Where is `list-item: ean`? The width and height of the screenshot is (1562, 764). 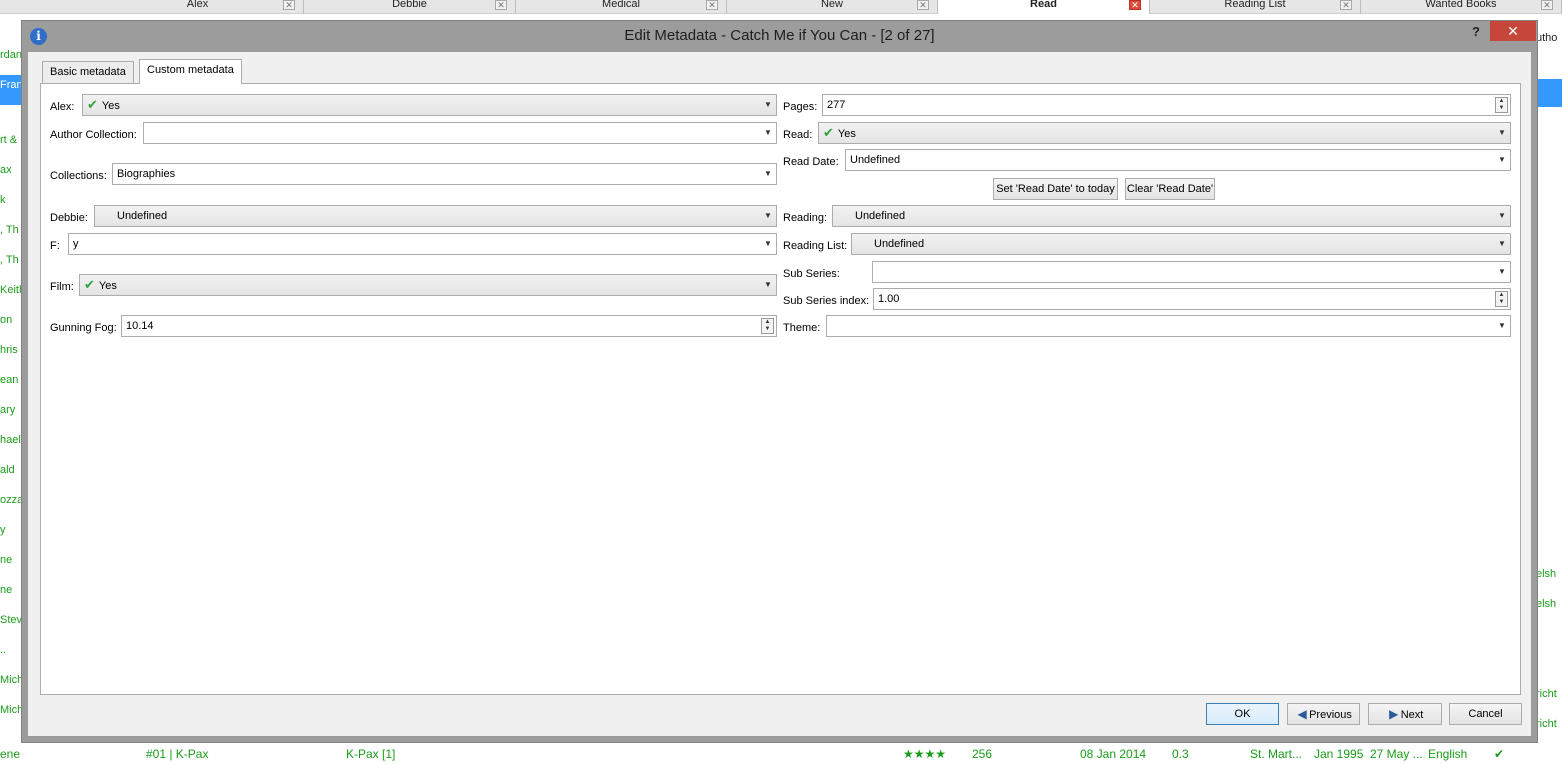 list-item: ean is located at coordinates (11, 385).